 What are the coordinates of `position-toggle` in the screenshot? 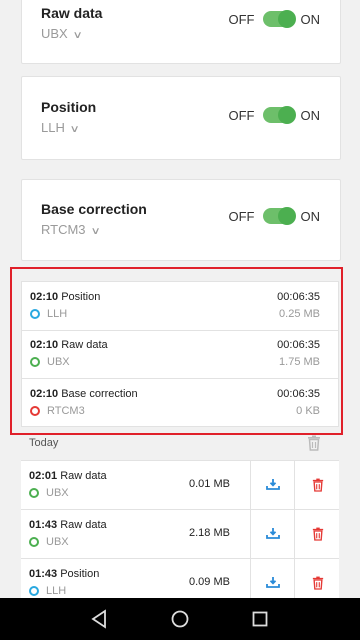 It's located at (279, 115).